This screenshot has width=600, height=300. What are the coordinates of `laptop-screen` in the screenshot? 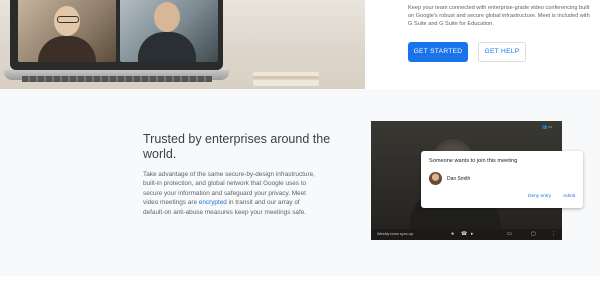 It's located at (116, 35).